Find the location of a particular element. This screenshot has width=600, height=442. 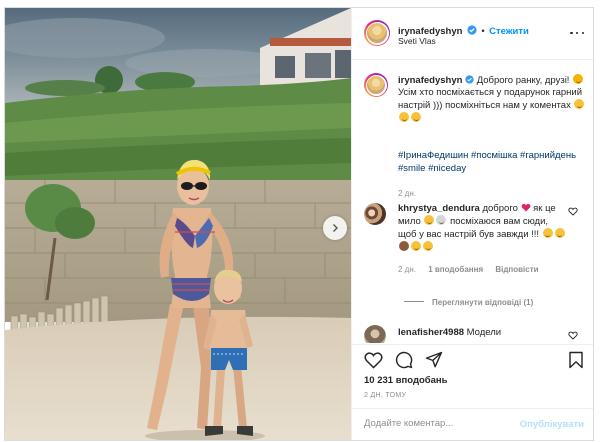

comment-text-part-1: доброго is located at coordinates (500, 208).